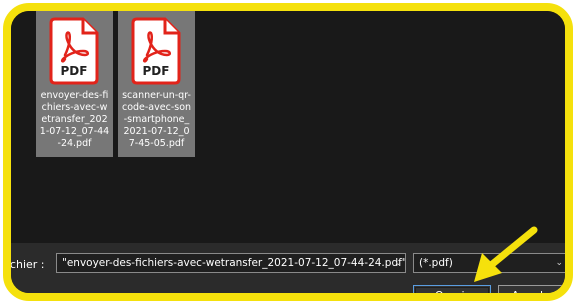 The height and width of the screenshot is (304, 576). What do you see at coordinates (436, 263) in the screenshot?
I see `filetype-value: (*.pdf)` at bounding box center [436, 263].